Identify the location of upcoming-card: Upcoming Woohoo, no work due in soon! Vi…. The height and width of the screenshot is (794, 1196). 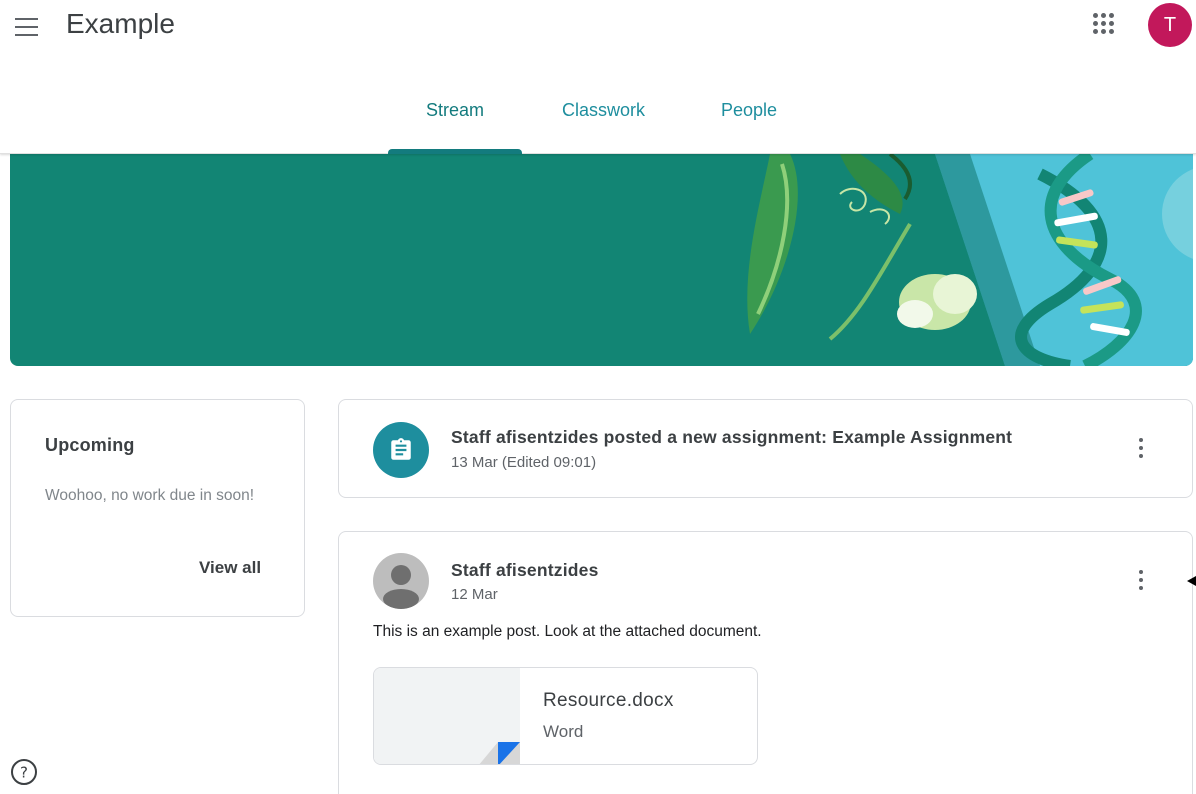
(157, 508).